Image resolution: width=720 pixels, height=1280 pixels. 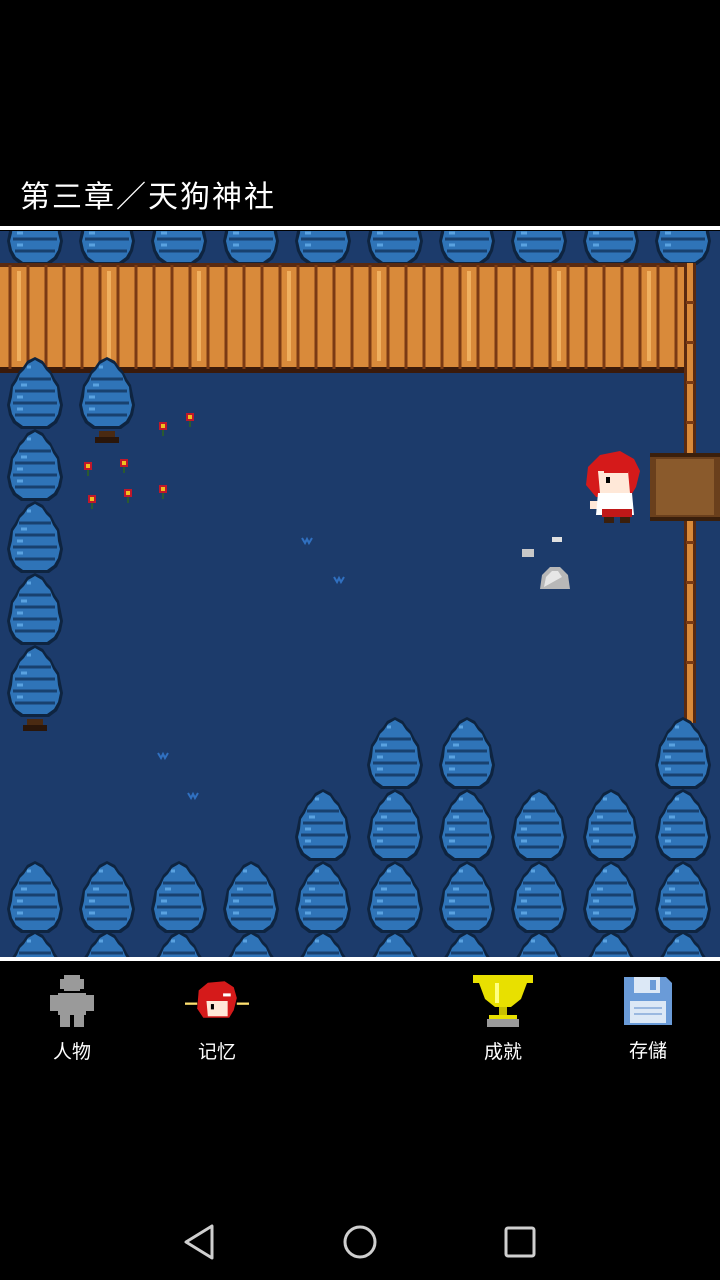 What do you see at coordinates (216, 1052) in the screenshot?
I see `memory-label: 记忆` at bounding box center [216, 1052].